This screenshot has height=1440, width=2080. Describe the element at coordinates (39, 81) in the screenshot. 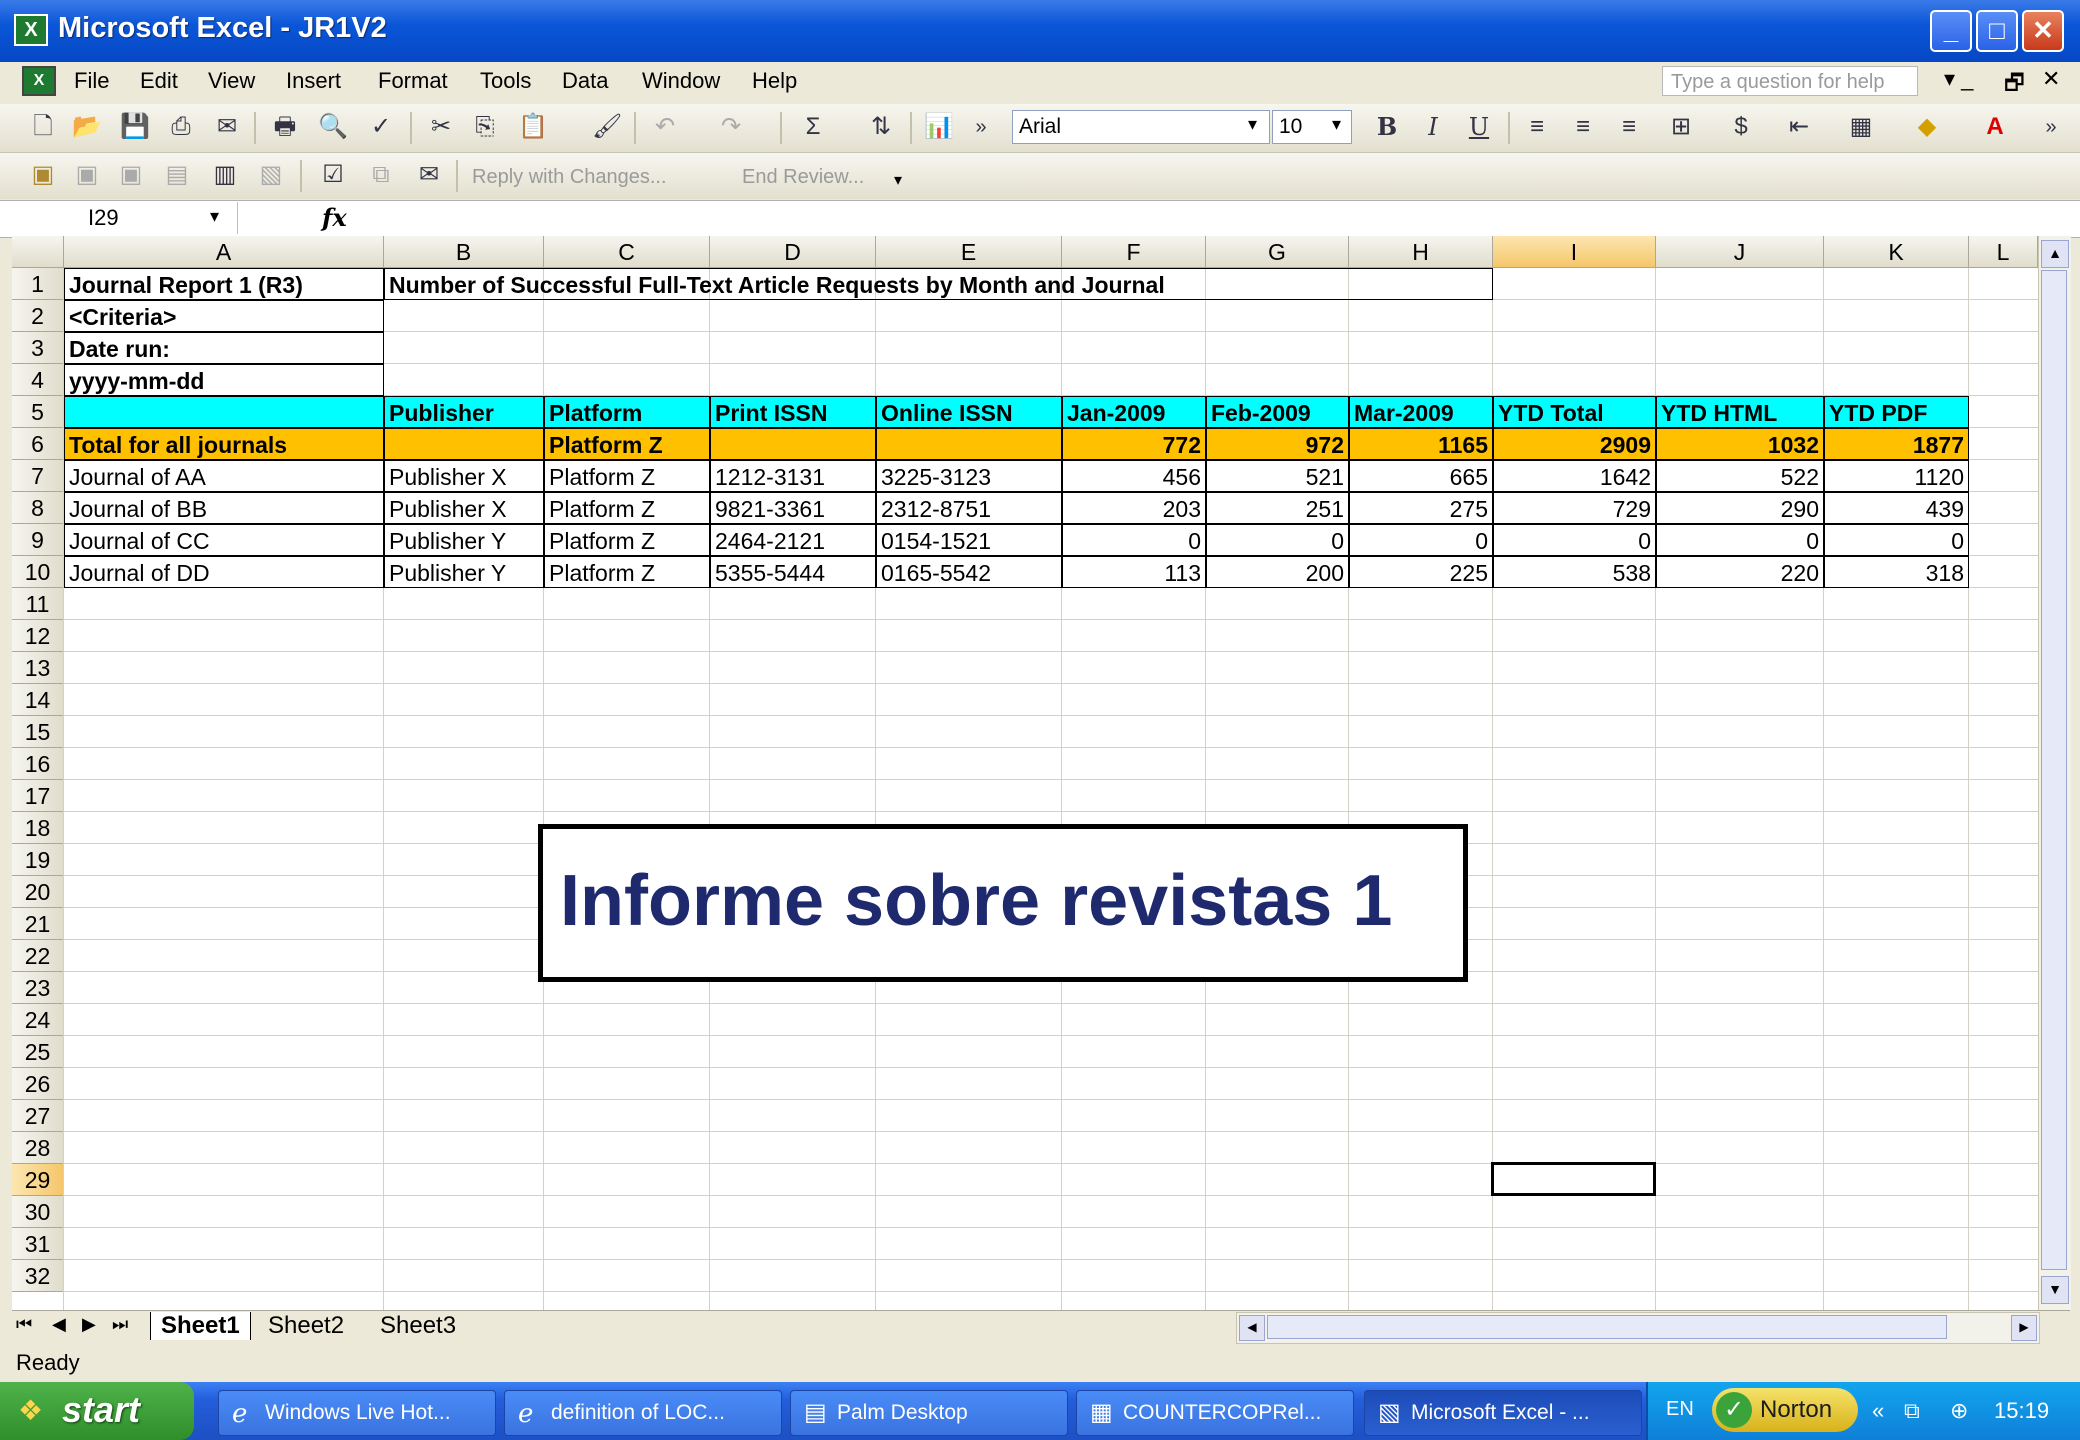

I see `workbook-icon: X` at that location.